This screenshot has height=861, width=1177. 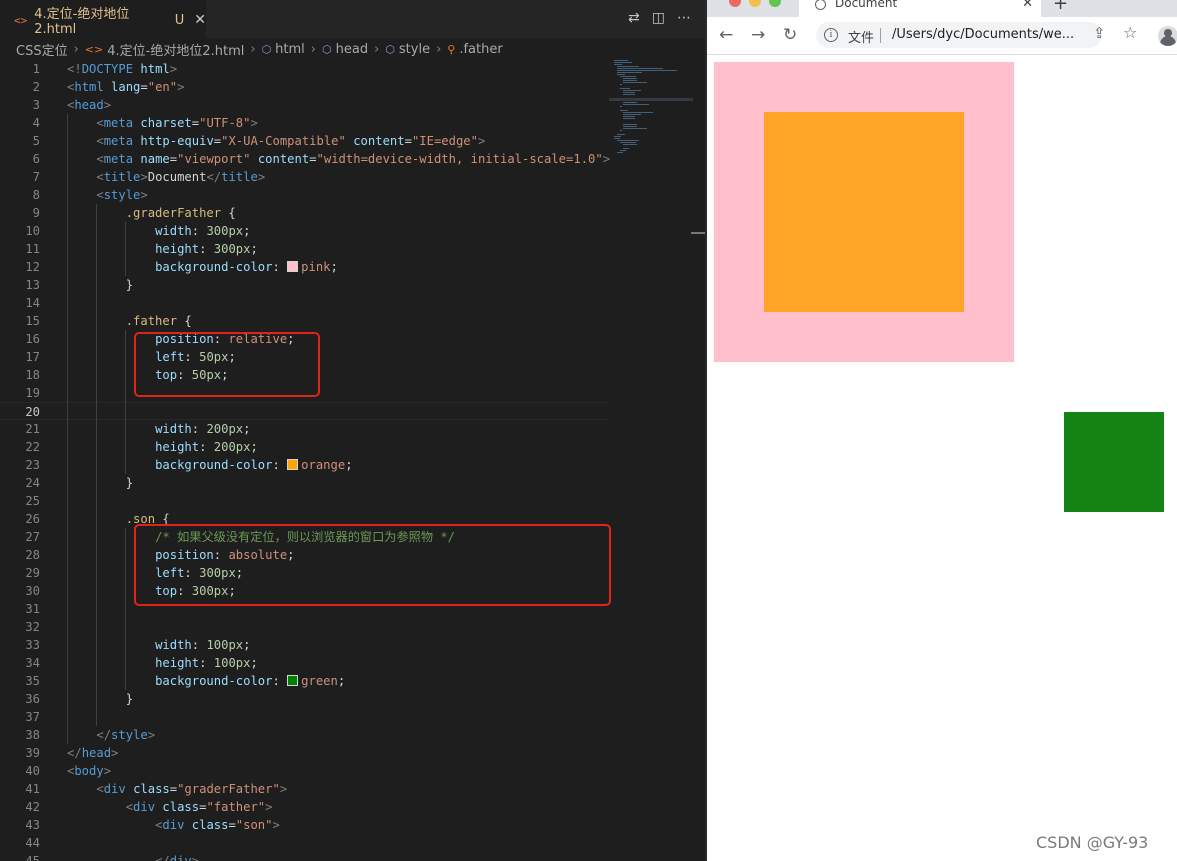 I want to click on chevron-right-icon: ›, so click(x=313, y=49).